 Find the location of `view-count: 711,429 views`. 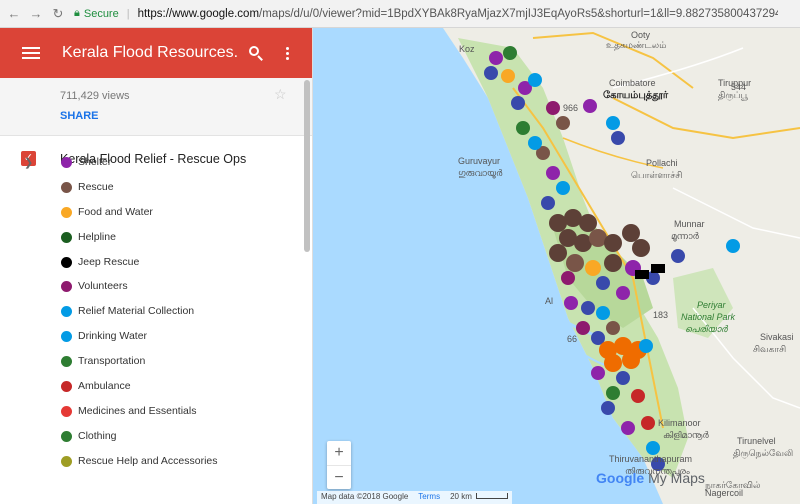

view-count: 711,429 views is located at coordinates (95, 96).